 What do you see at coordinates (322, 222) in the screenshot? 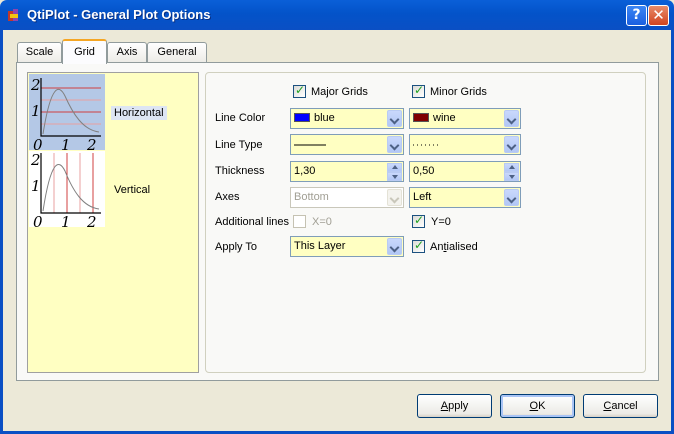
I see `x0-label: X=0` at bounding box center [322, 222].